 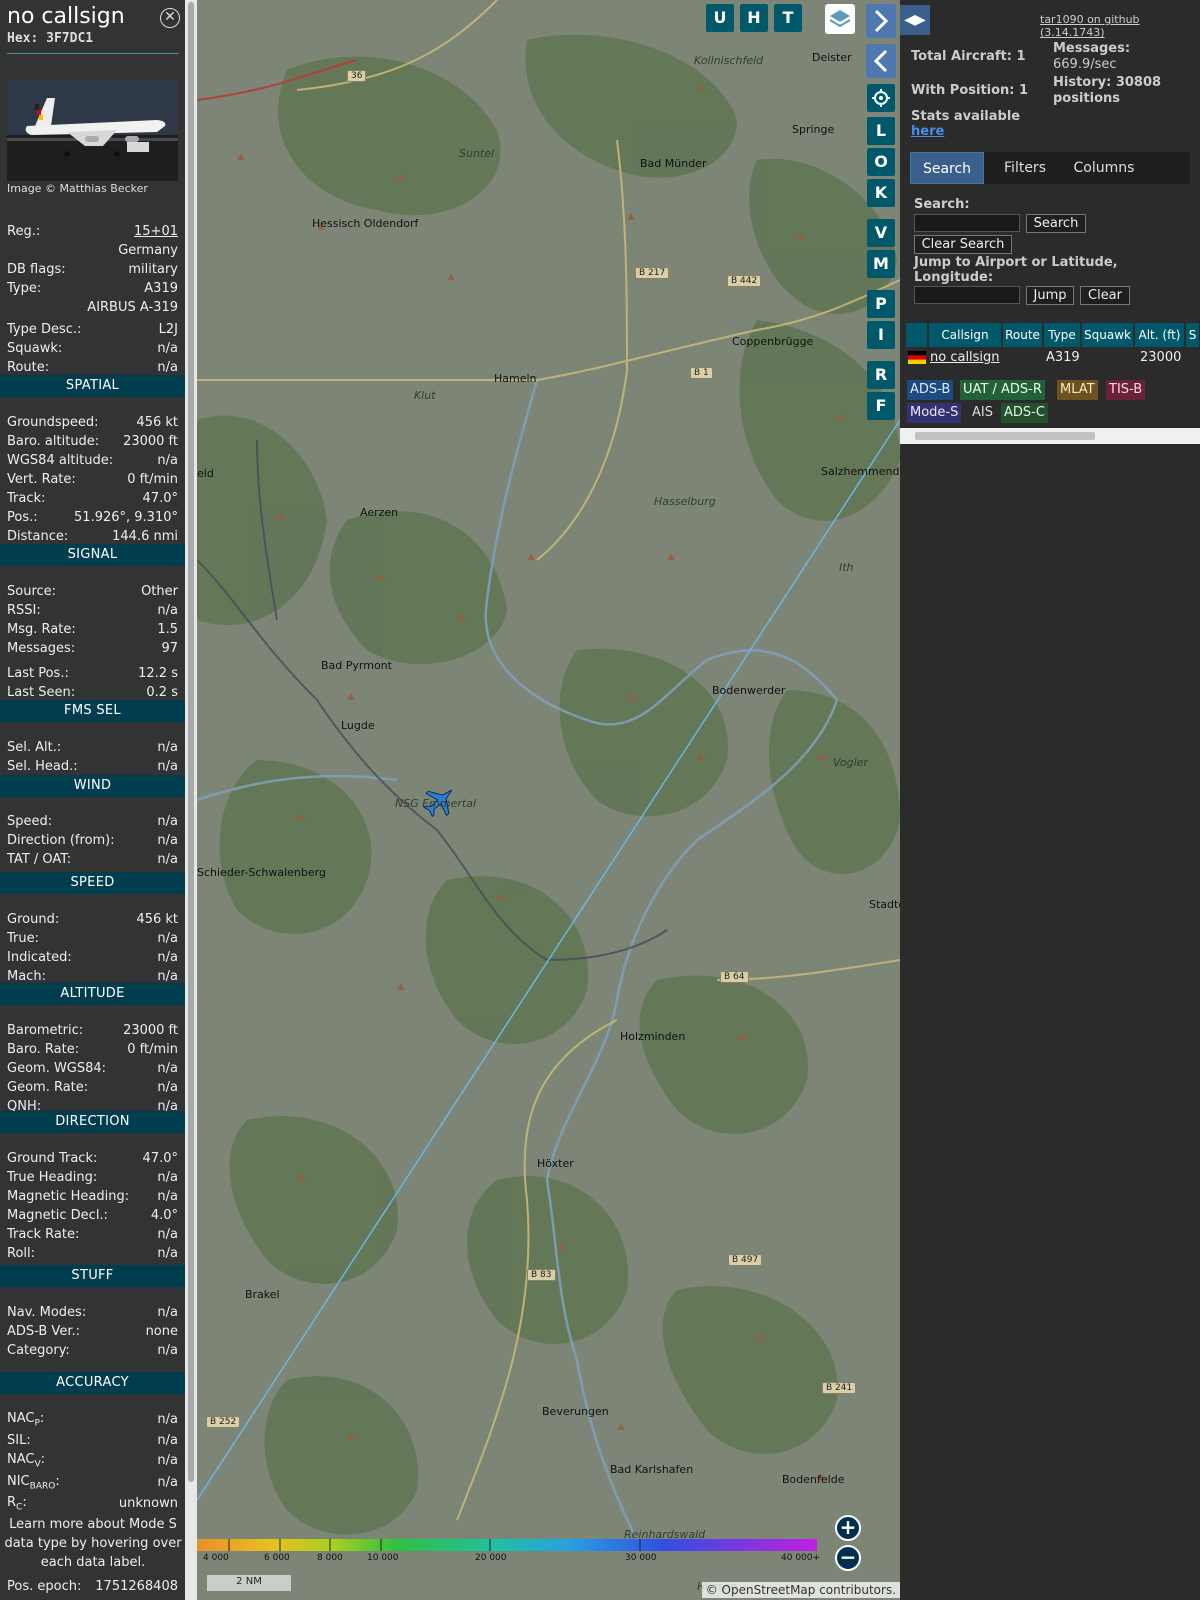 What do you see at coordinates (43, 1331) in the screenshot?
I see `info-label: ADS-B Ver.:` at bounding box center [43, 1331].